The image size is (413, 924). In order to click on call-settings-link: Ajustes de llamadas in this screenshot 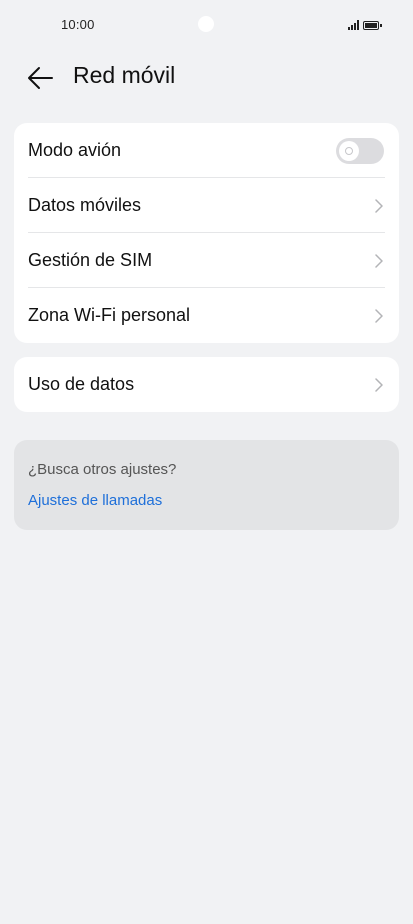, I will do `click(95, 500)`.